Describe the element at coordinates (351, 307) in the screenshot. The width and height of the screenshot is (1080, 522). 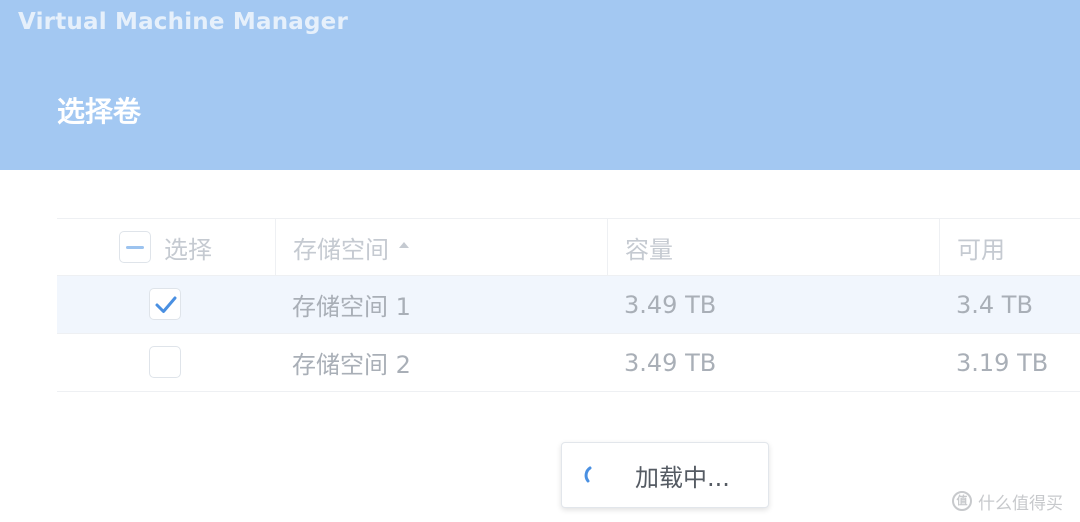
I see `cell-storage: 存储空间 1` at that location.